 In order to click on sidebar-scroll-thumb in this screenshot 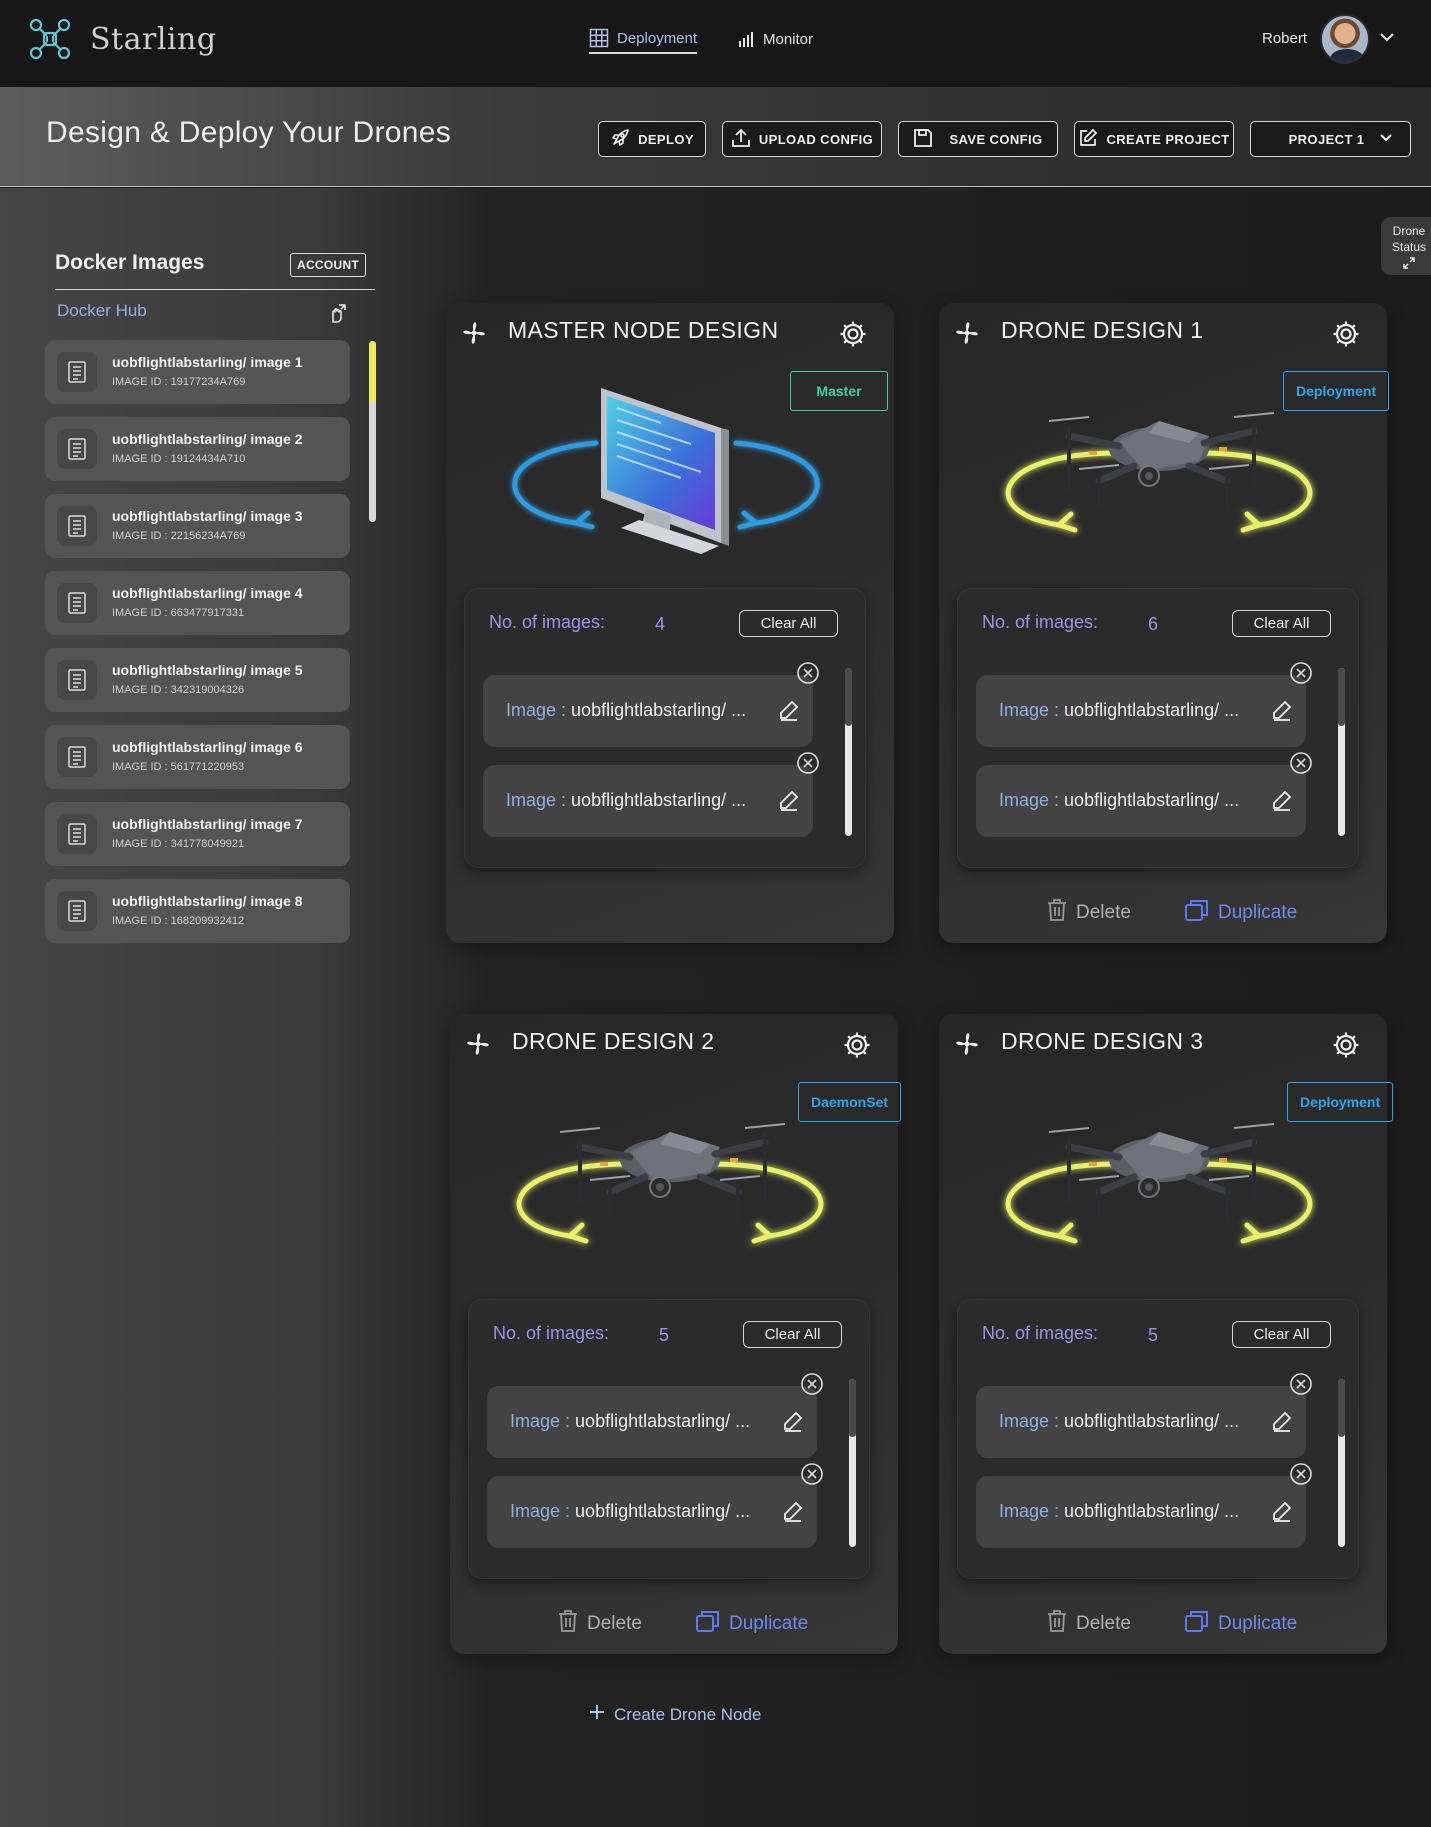, I will do `click(372, 372)`.